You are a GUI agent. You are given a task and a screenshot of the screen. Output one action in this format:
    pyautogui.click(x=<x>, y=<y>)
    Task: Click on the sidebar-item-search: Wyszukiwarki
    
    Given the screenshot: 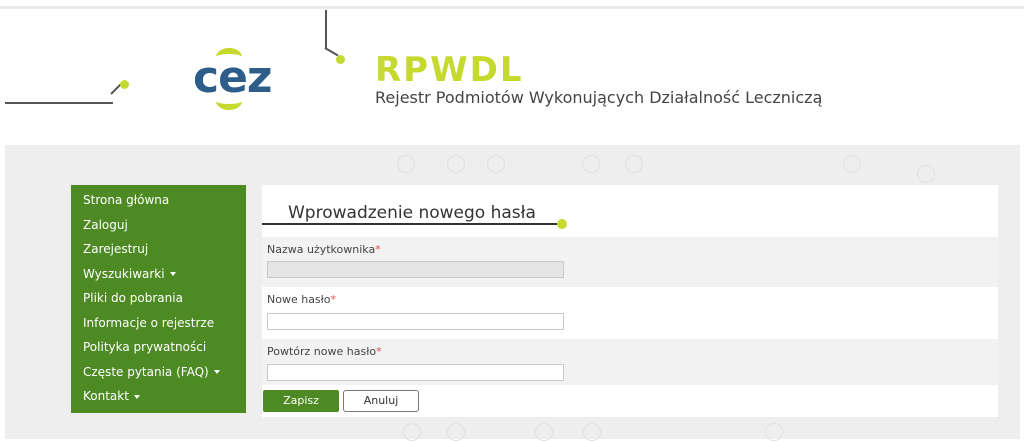 What is the action you would take?
    pyautogui.click(x=158, y=274)
    